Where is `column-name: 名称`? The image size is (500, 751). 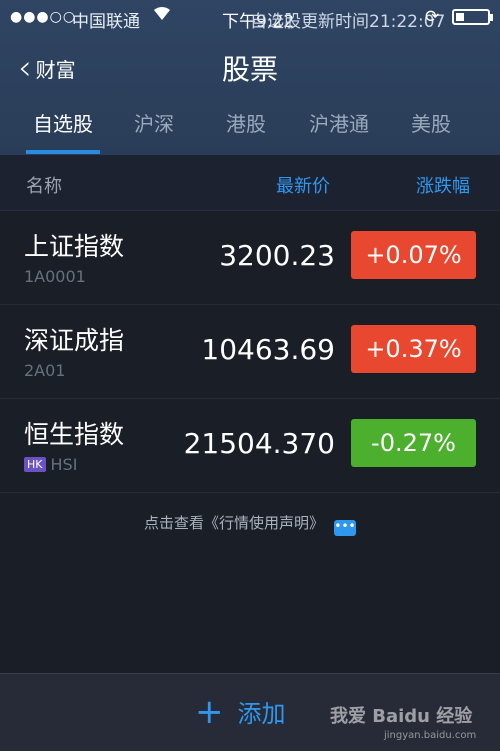 column-name: 名称 is located at coordinates (44, 186).